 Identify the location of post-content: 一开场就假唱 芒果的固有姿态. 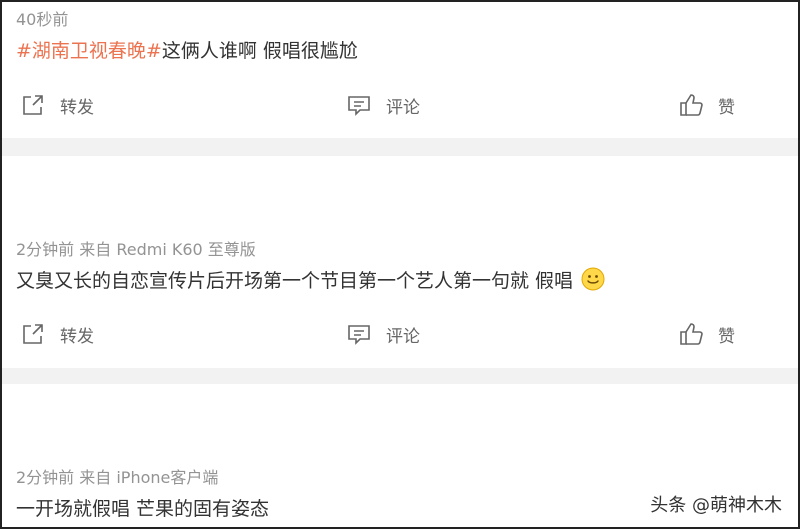
(142, 507).